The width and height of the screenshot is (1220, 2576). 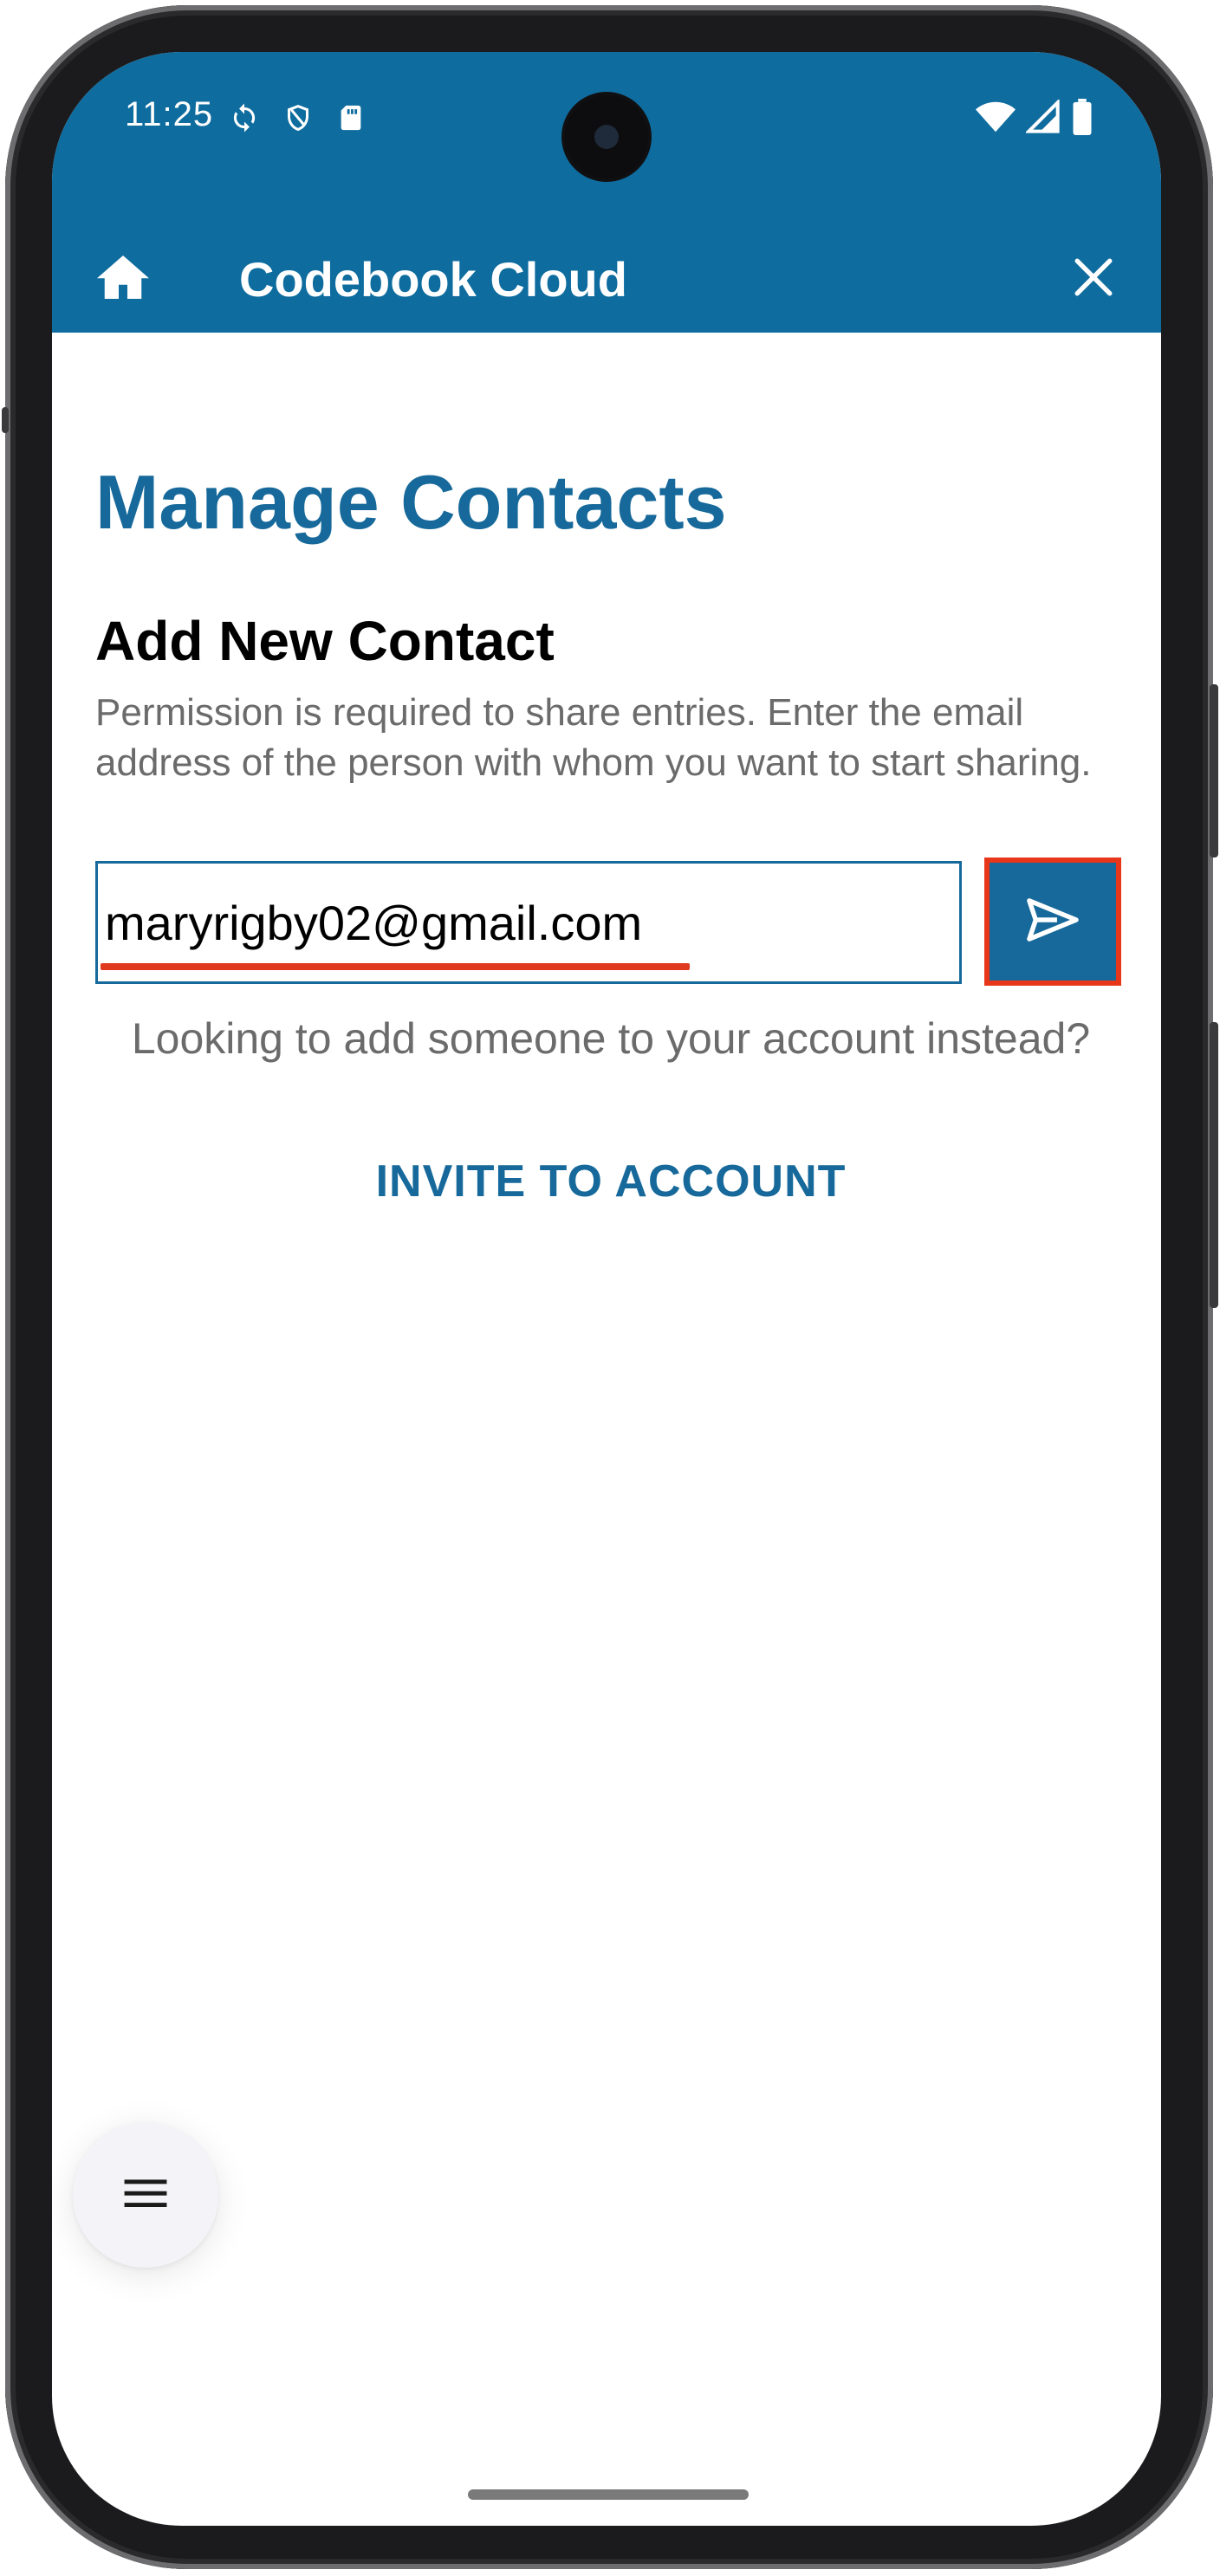 I want to click on gesture-home-indicator, so click(x=608, y=2494).